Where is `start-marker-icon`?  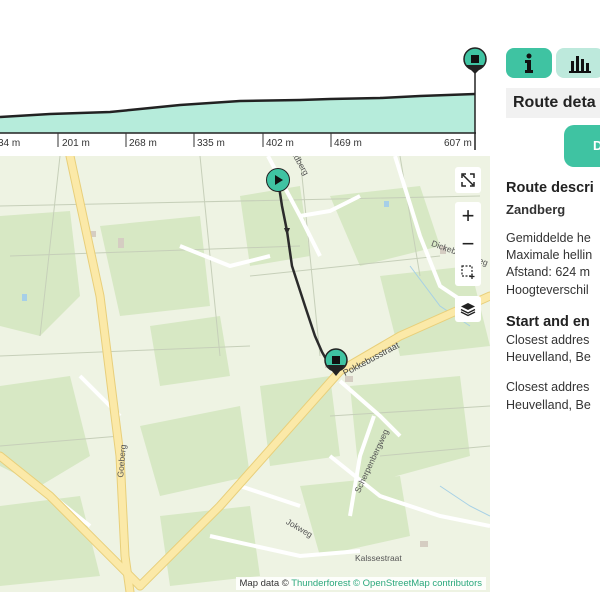
start-marker-icon is located at coordinates (278, 180).